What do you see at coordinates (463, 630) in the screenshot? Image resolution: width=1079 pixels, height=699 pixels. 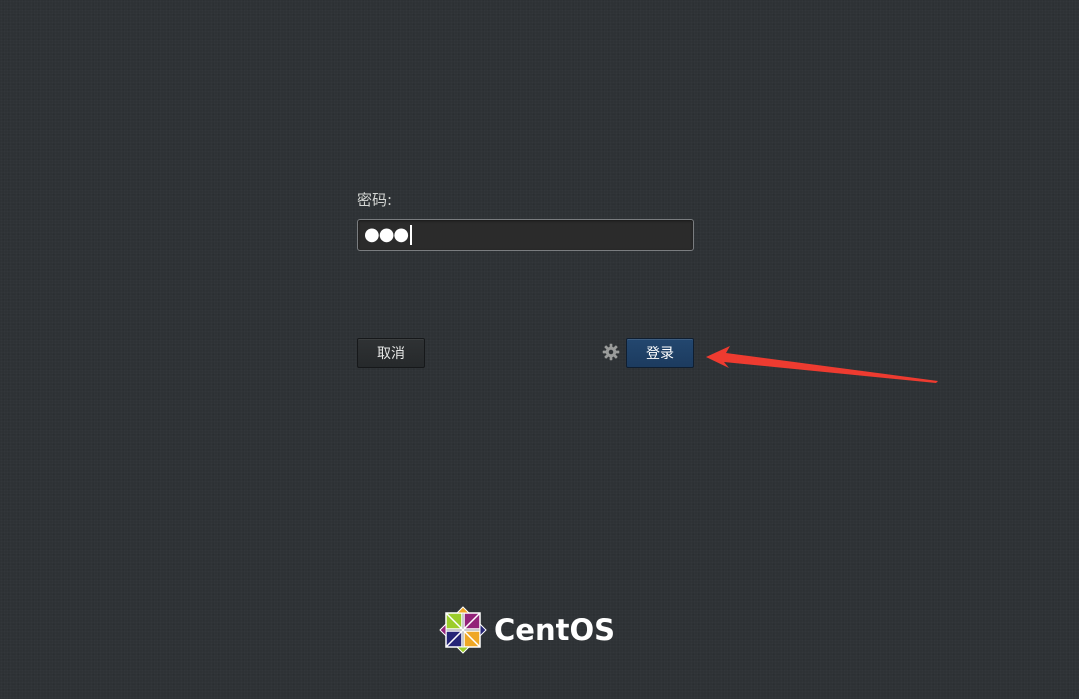 I see `centos-logo-icon` at bounding box center [463, 630].